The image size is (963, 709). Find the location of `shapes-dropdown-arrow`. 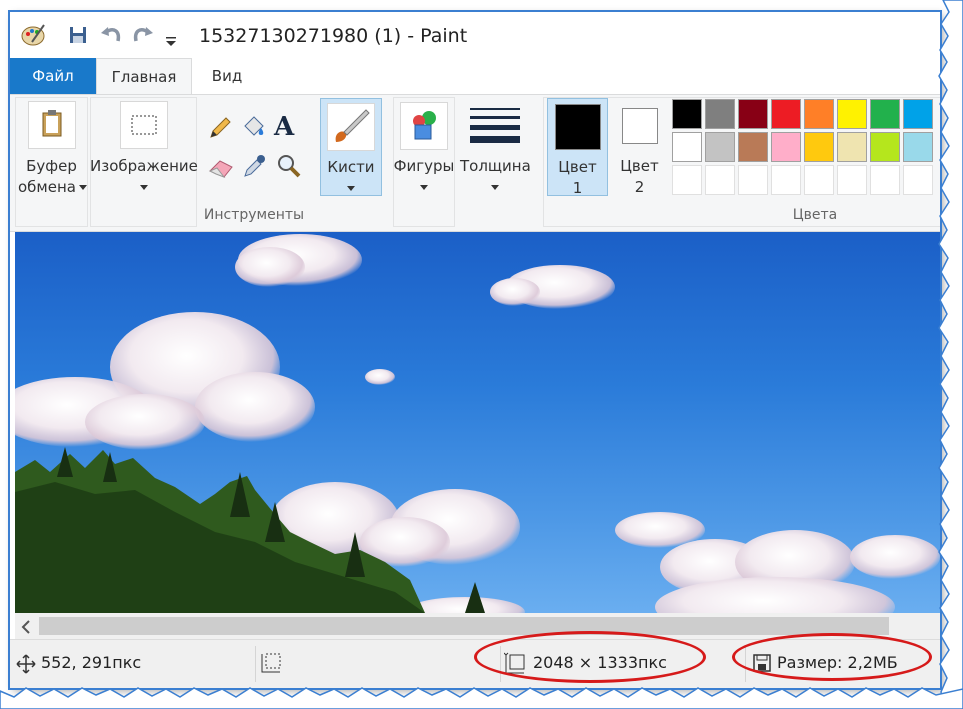

shapes-dropdown-arrow is located at coordinates (424, 187).